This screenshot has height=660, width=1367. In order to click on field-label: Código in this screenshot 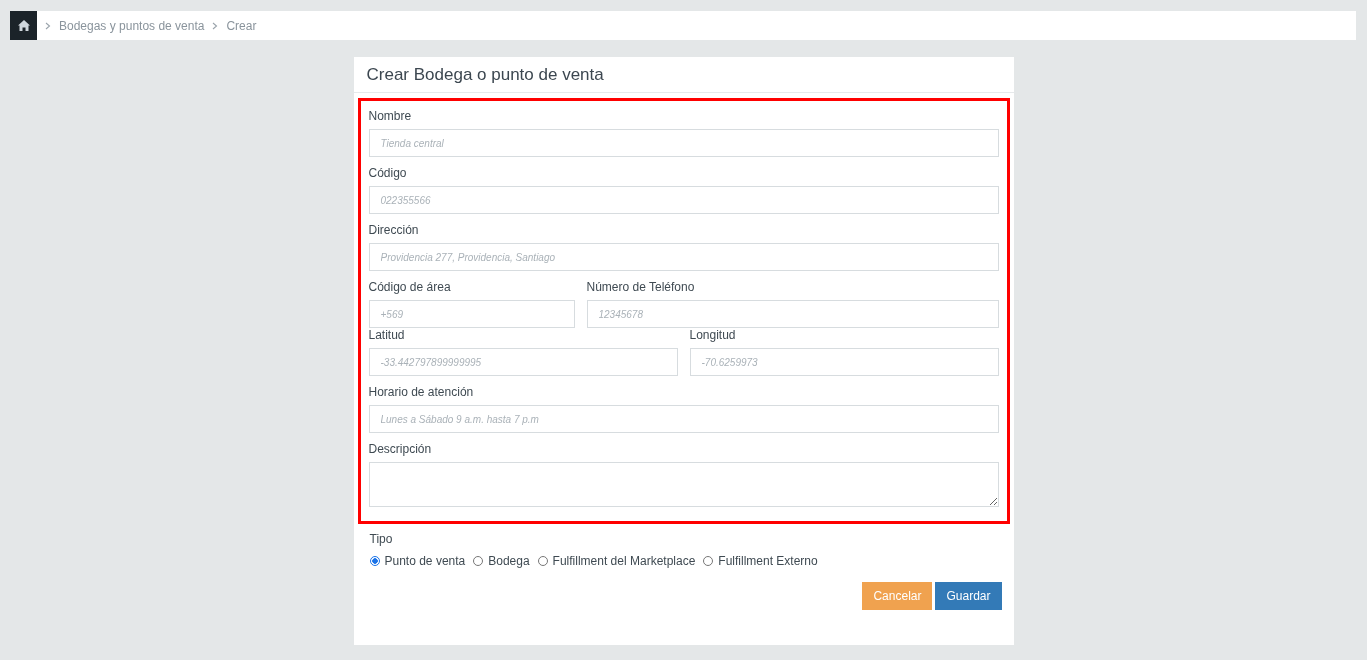, I will do `click(388, 173)`.